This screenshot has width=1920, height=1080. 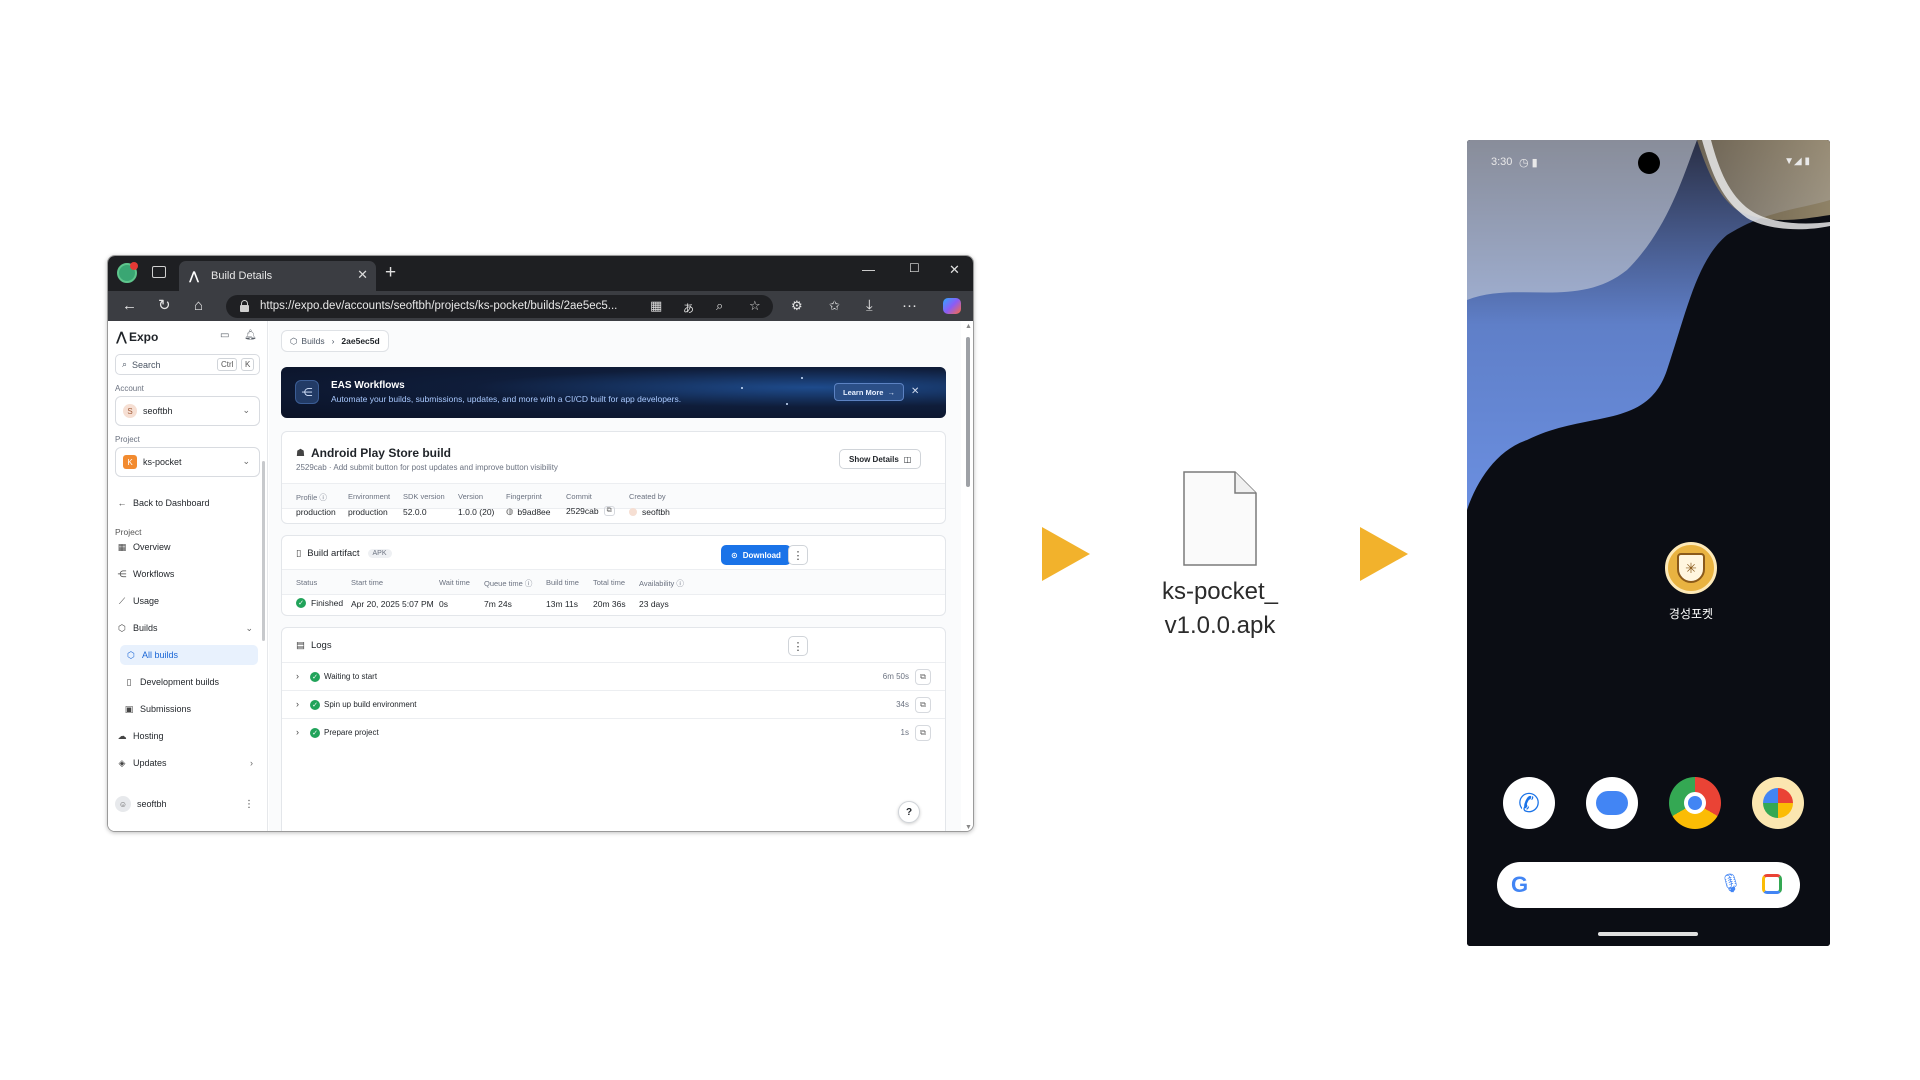 I want to click on back-arrow-icon: ←, so click(x=129, y=305).